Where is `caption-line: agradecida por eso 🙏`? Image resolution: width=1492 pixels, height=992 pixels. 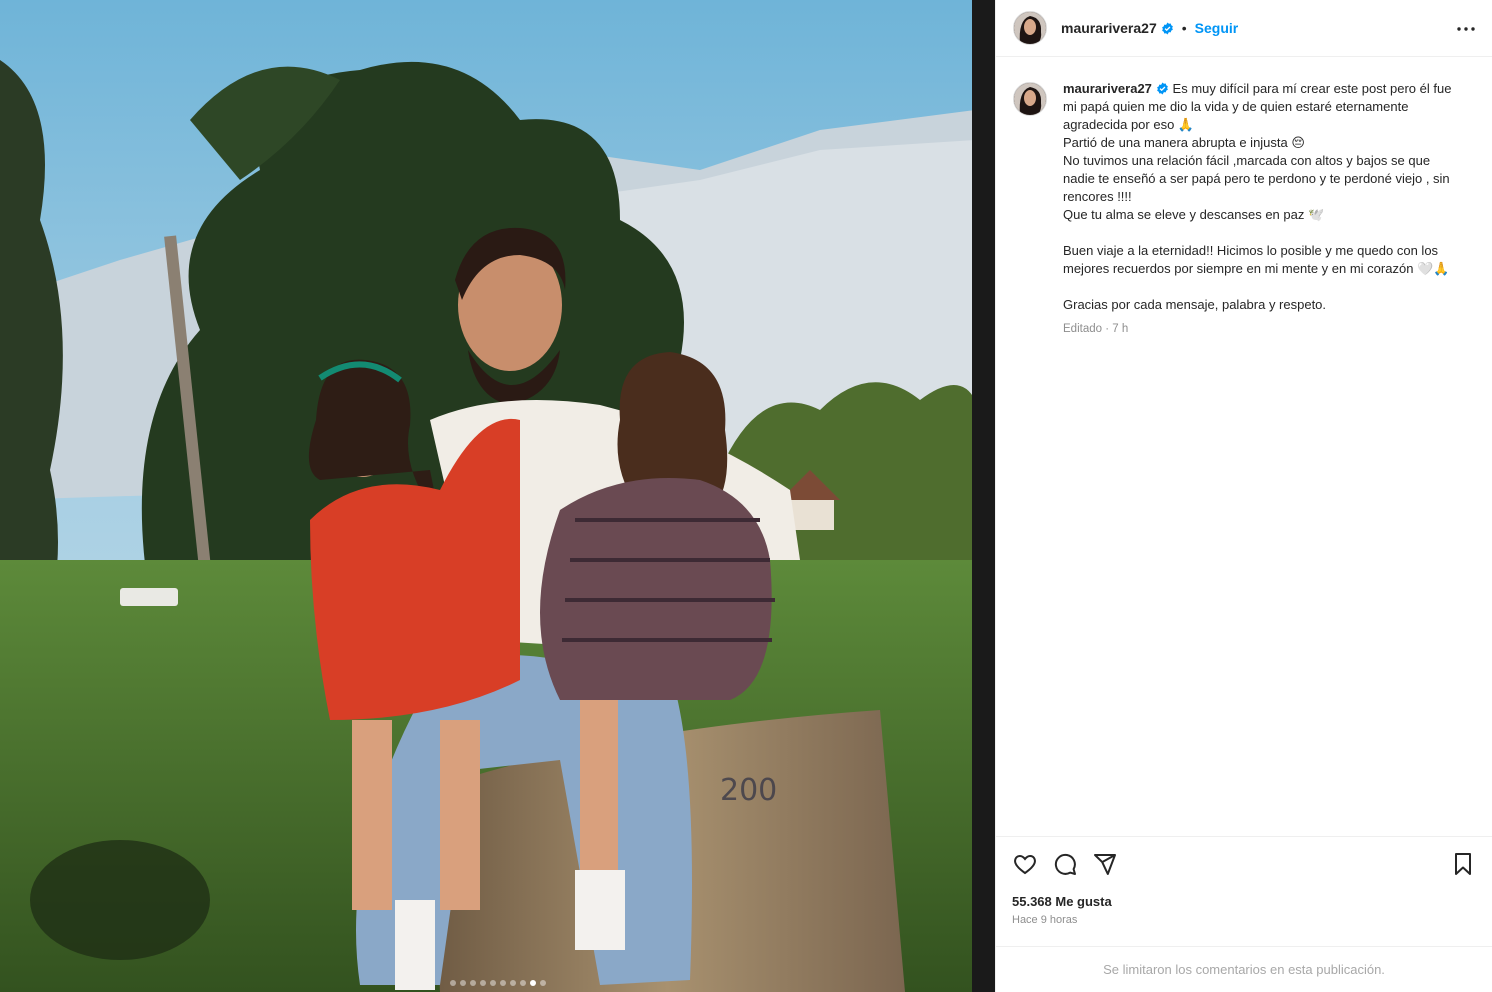 caption-line: agradecida por eso 🙏 is located at coordinates (1129, 124).